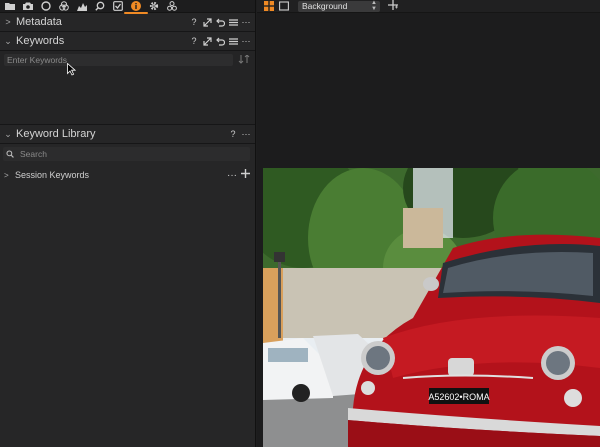 The width and height of the screenshot is (600, 447). Describe the element at coordinates (283, 6) in the screenshot. I see `single-view-icon` at that location.